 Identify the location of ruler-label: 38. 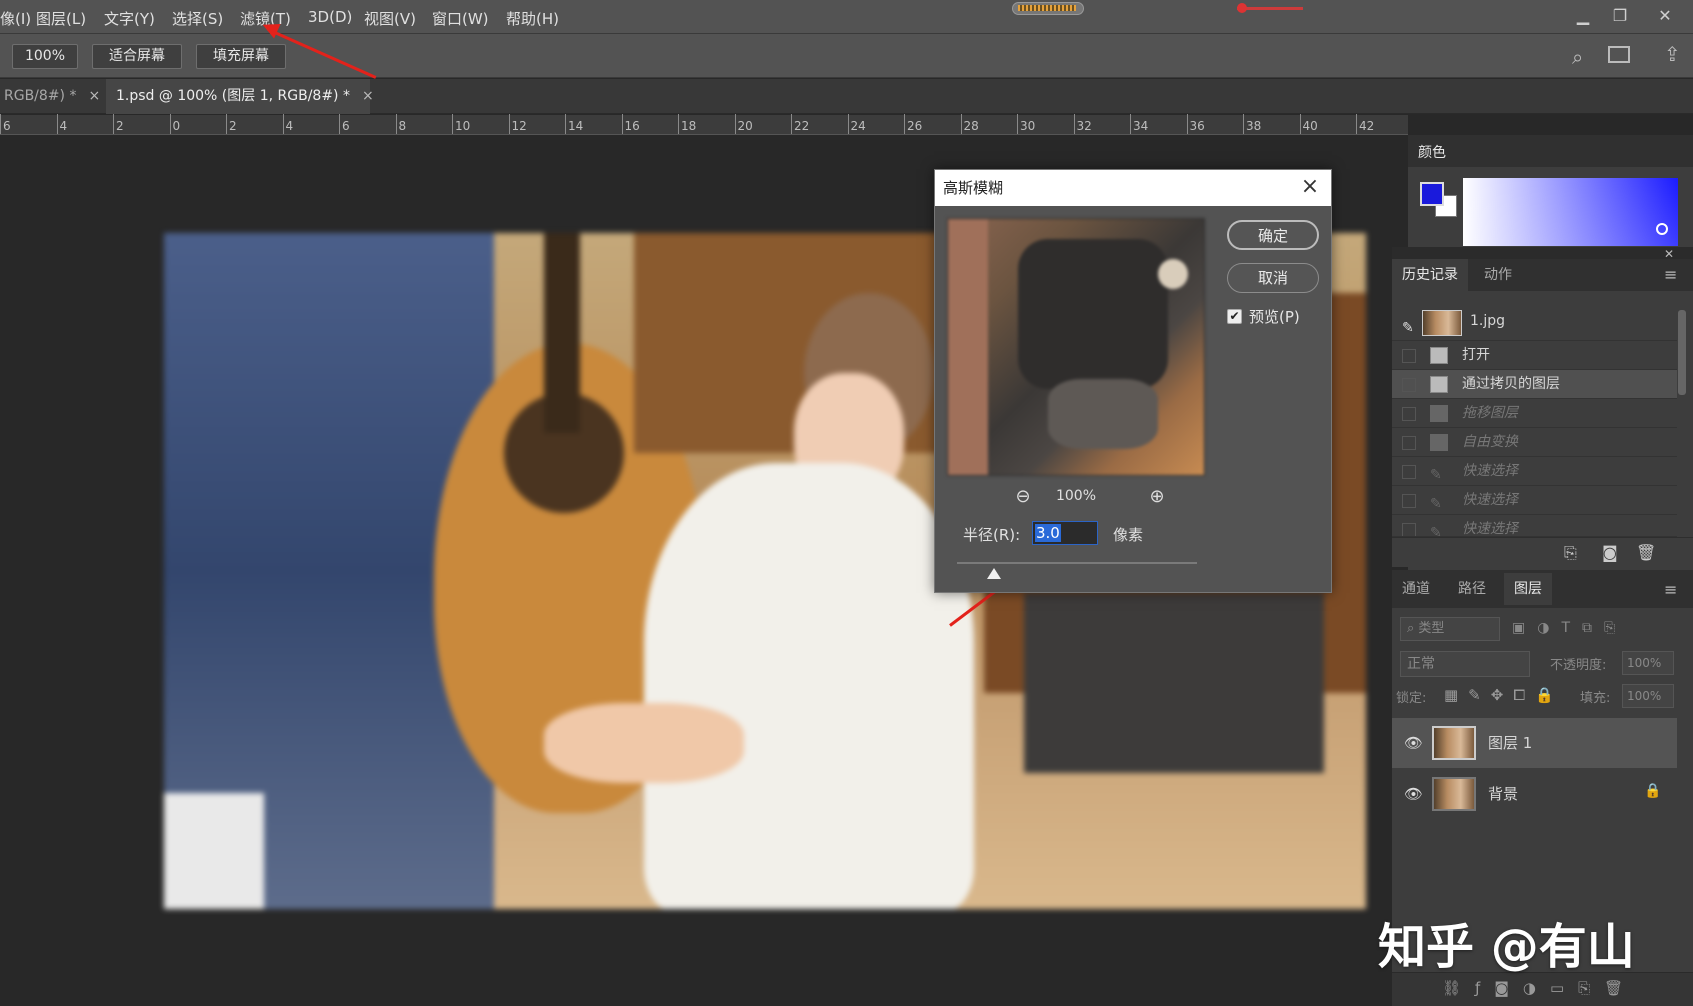
(1254, 126).